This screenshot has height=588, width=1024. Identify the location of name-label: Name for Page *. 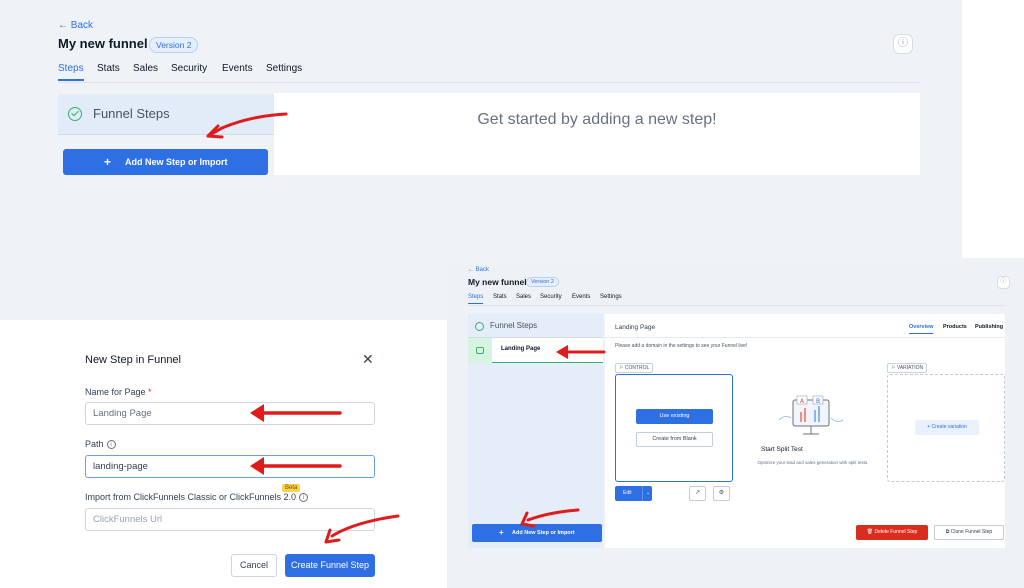
(118, 392).